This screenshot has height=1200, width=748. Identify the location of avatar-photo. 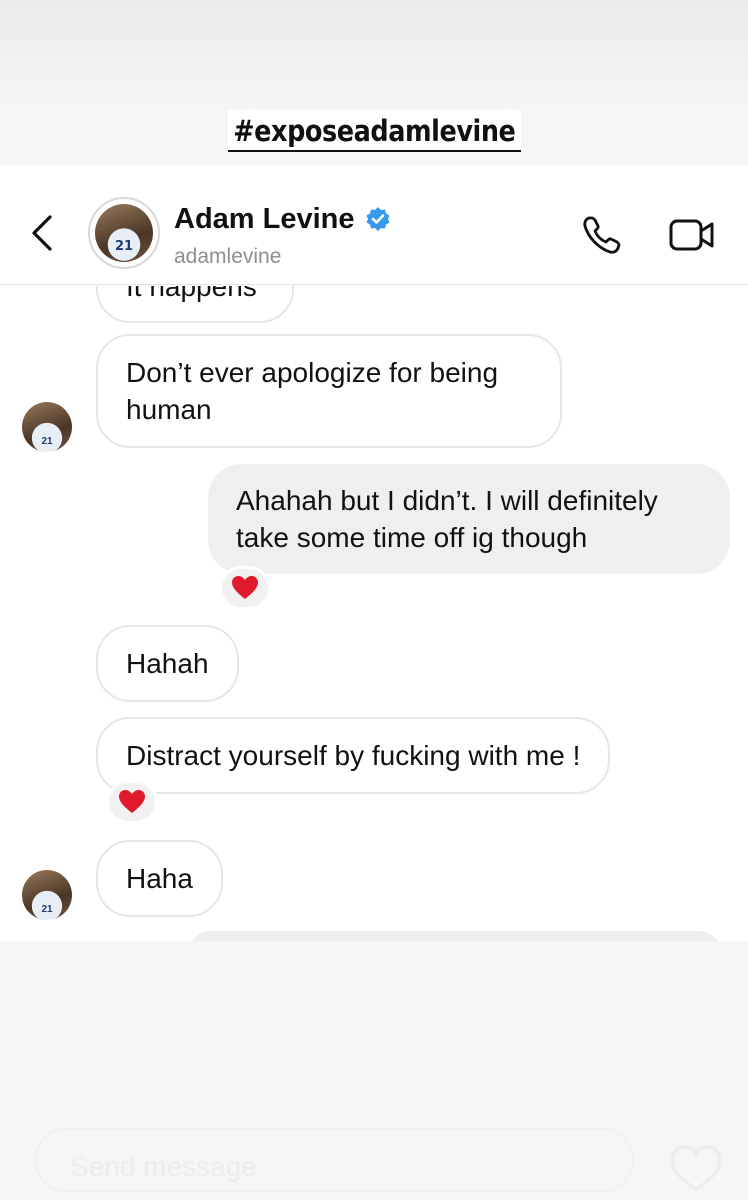
(124, 233).